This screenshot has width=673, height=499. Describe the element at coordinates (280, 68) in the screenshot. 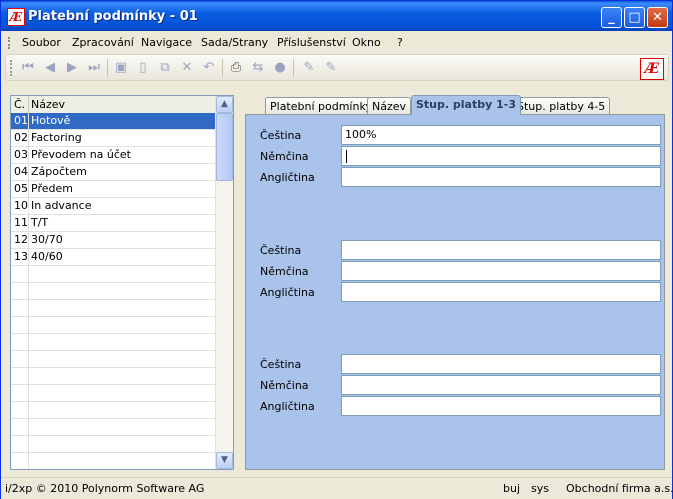

I see `help-icon: ●` at that location.